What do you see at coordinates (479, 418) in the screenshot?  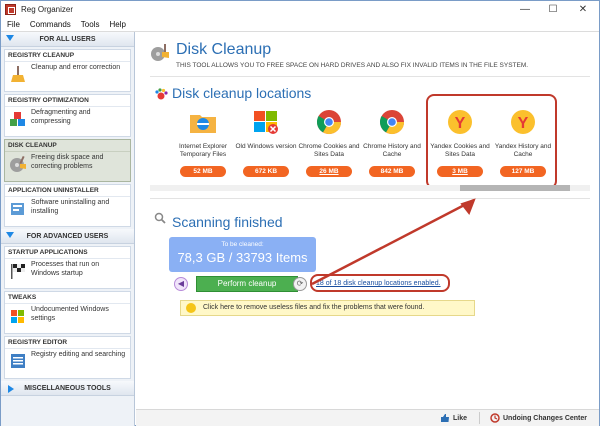 I see `status-divider` at bounding box center [479, 418].